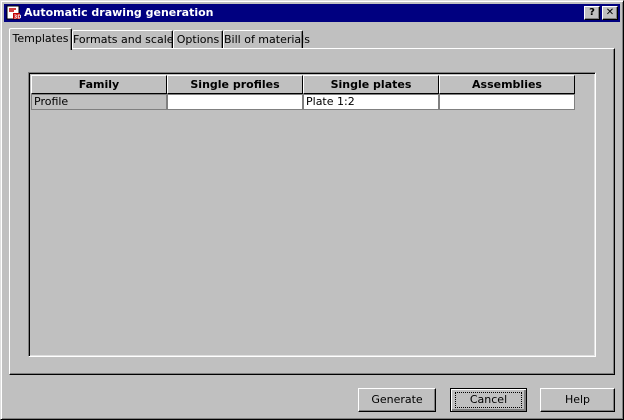  I want to click on title-bar: 3D Automatic drawing generation ? ✕, so click(312, 13).